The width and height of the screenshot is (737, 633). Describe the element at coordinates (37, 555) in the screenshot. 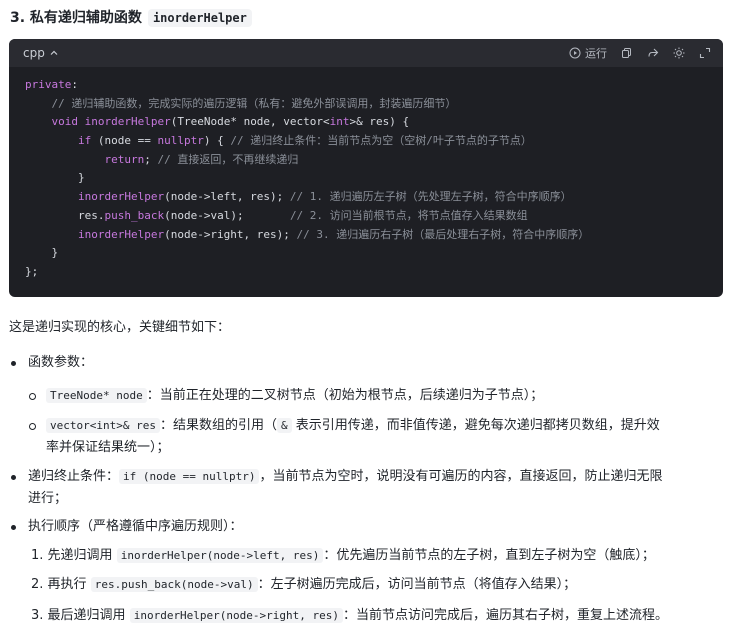

I see `ordered-number: 1.` at that location.